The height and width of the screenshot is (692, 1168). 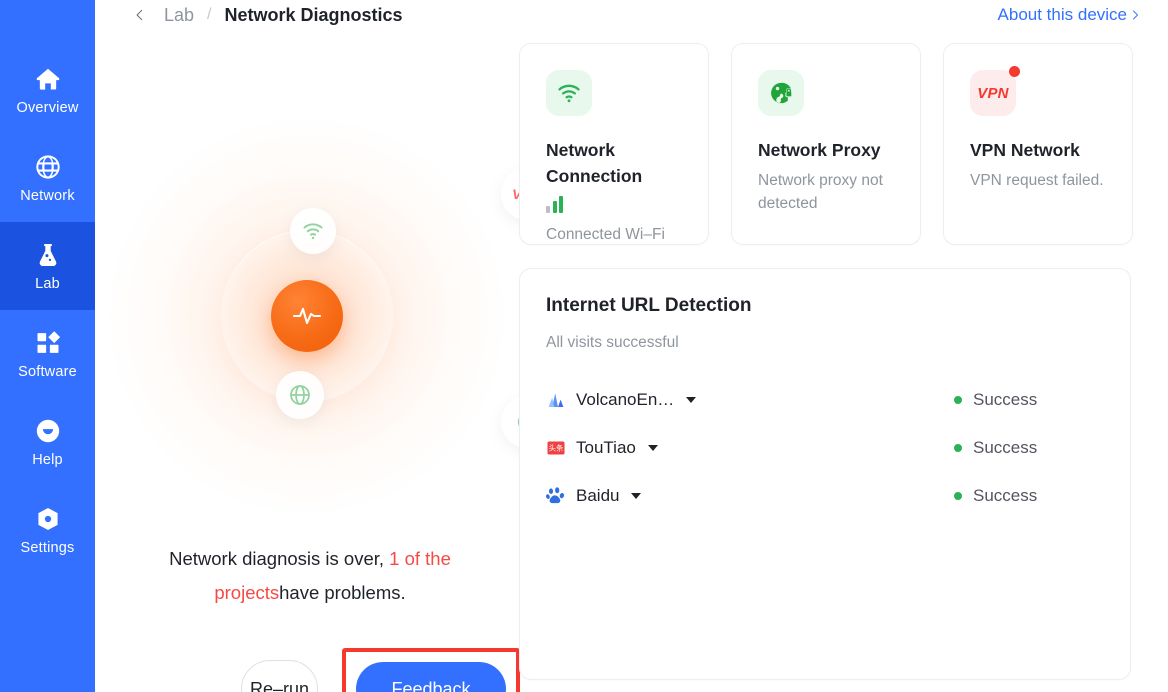 What do you see at coordinates (781, 93) in the screenshot?
I see `proxy-lock-icon` at bounding box center [781, 93].